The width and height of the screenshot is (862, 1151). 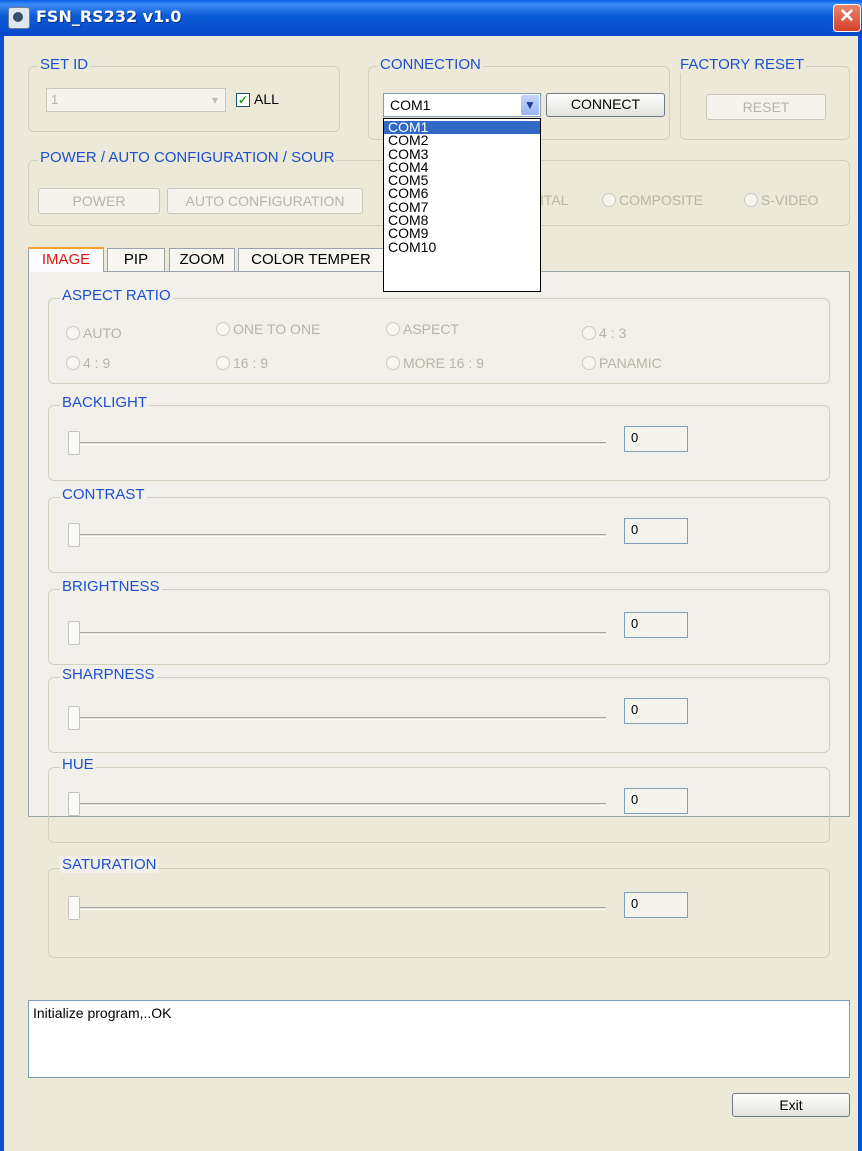 What do you see at coordinates (439, 627) in the screenshot?
I see `brightness-group` at bounding box center [439, 627].